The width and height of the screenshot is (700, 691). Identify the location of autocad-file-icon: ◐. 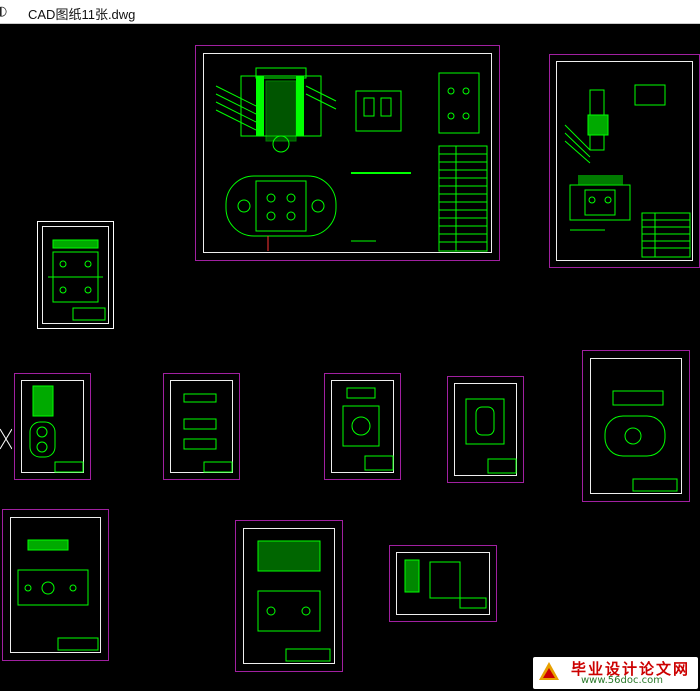
(4, 11).